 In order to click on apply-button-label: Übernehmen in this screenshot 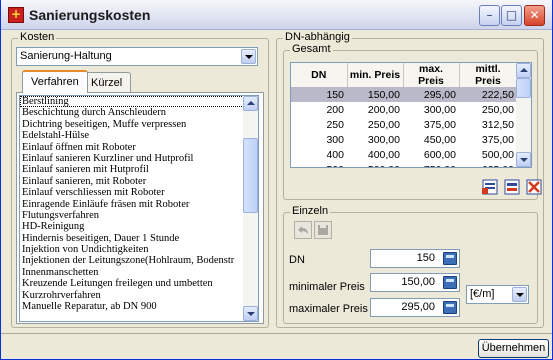, I will do `click(513, 348)`.